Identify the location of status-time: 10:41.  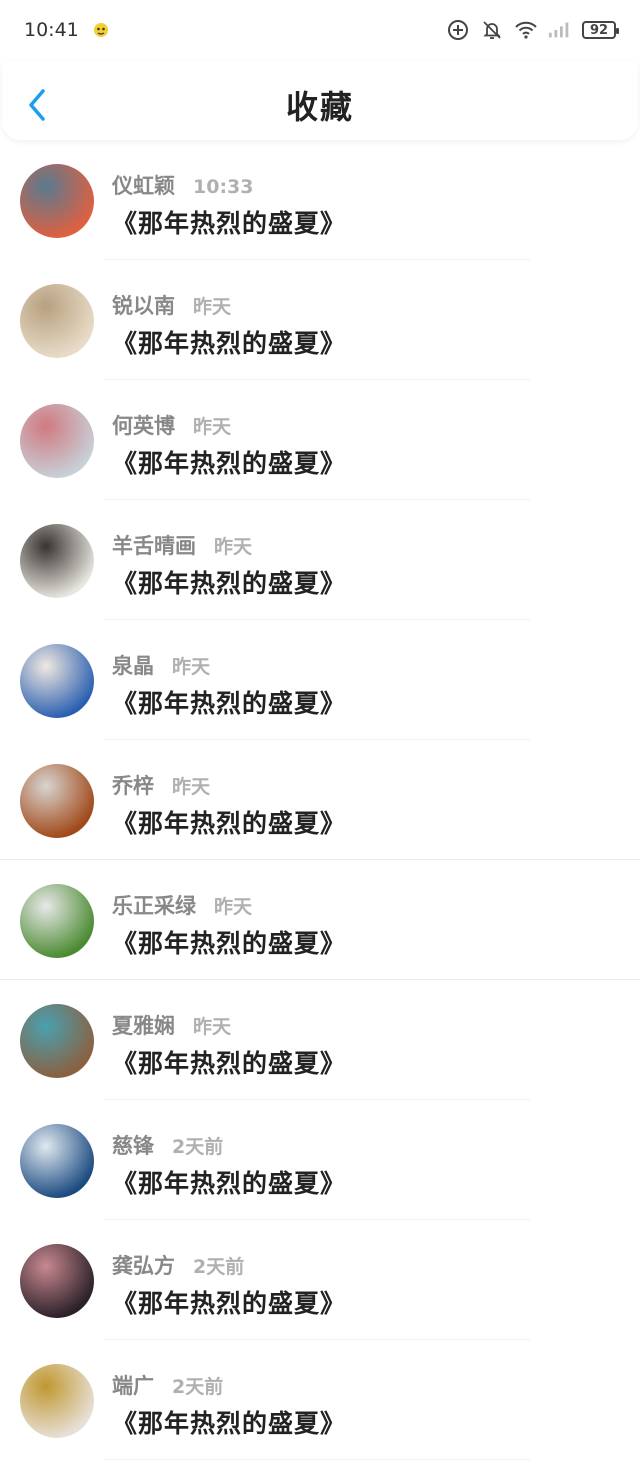
(51, 30).